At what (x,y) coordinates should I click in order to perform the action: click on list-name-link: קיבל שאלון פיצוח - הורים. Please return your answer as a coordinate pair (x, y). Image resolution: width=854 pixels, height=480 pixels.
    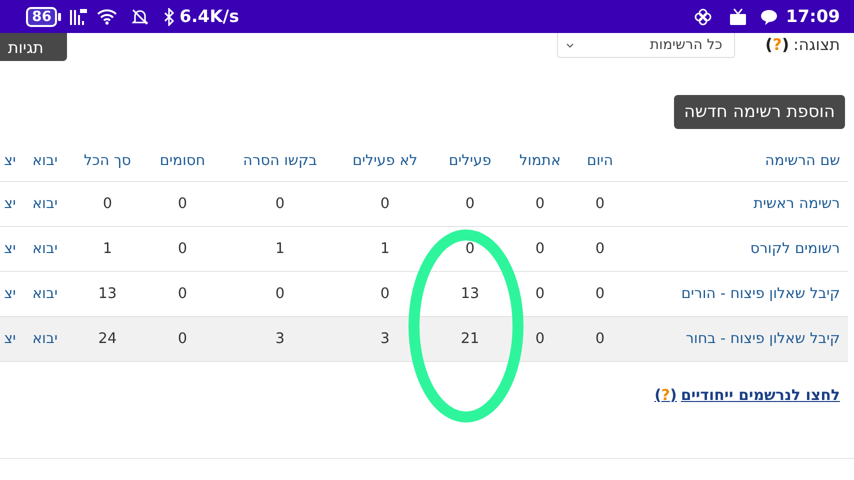
    Looking at the image, I should click on (760, 294).